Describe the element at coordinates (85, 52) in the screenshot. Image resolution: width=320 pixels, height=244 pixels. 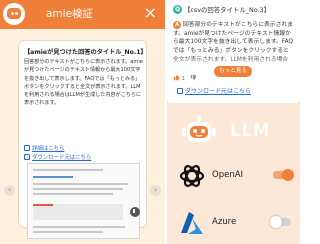
I see `answer-title: 【amieが見つけた回答のタイトル_No.1】` at that location.